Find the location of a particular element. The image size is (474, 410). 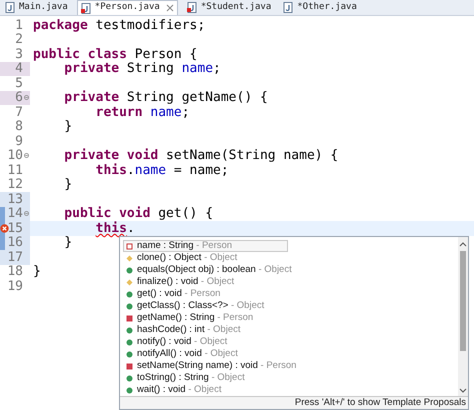

code-line: public void get() { is located at coordinates (138, 213).